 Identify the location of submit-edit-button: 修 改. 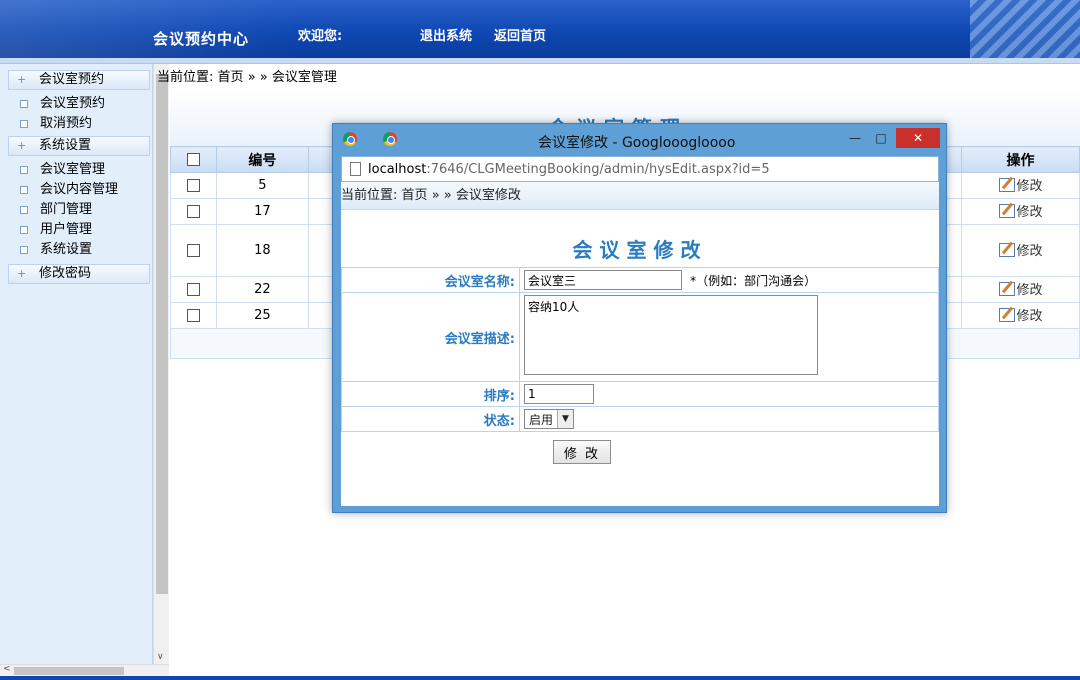
(582, 452).